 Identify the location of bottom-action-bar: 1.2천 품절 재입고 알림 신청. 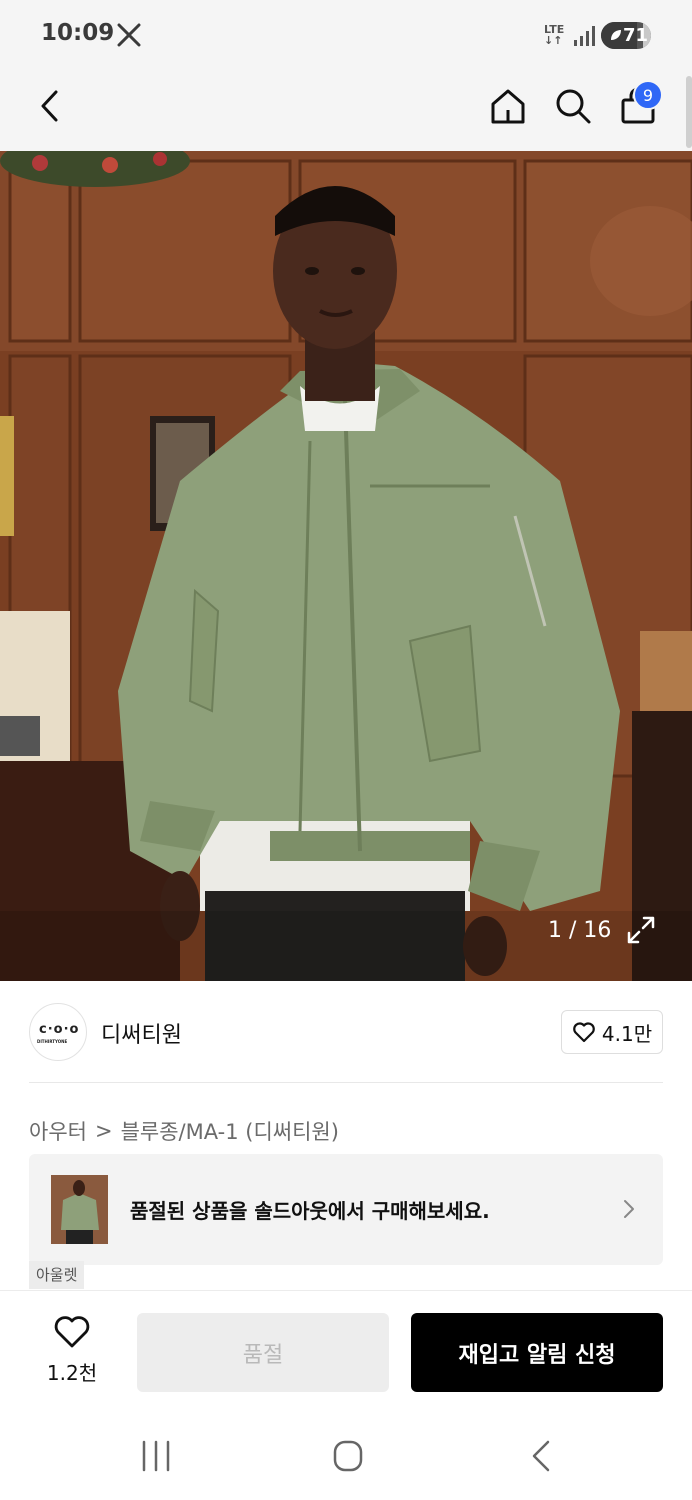
(346, 1351).